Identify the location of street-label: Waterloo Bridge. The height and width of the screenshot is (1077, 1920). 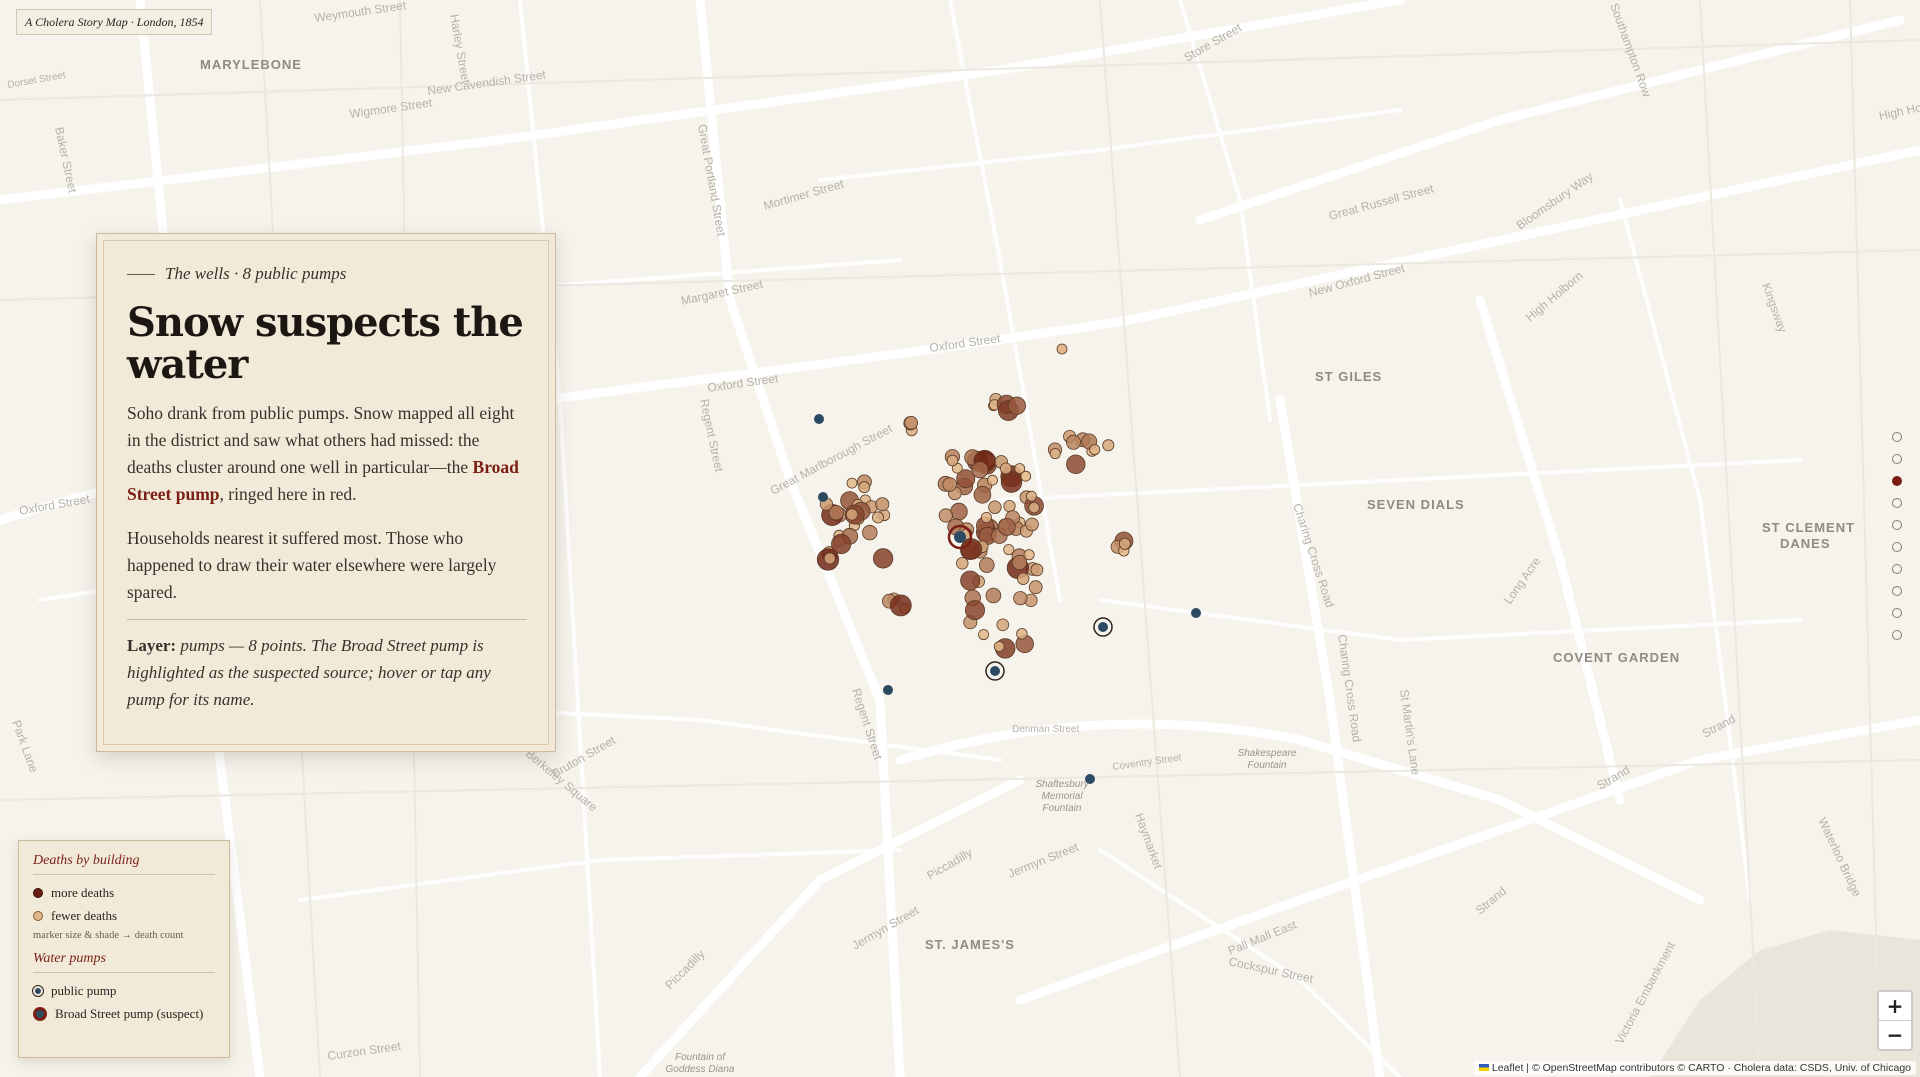
(1839, 857).